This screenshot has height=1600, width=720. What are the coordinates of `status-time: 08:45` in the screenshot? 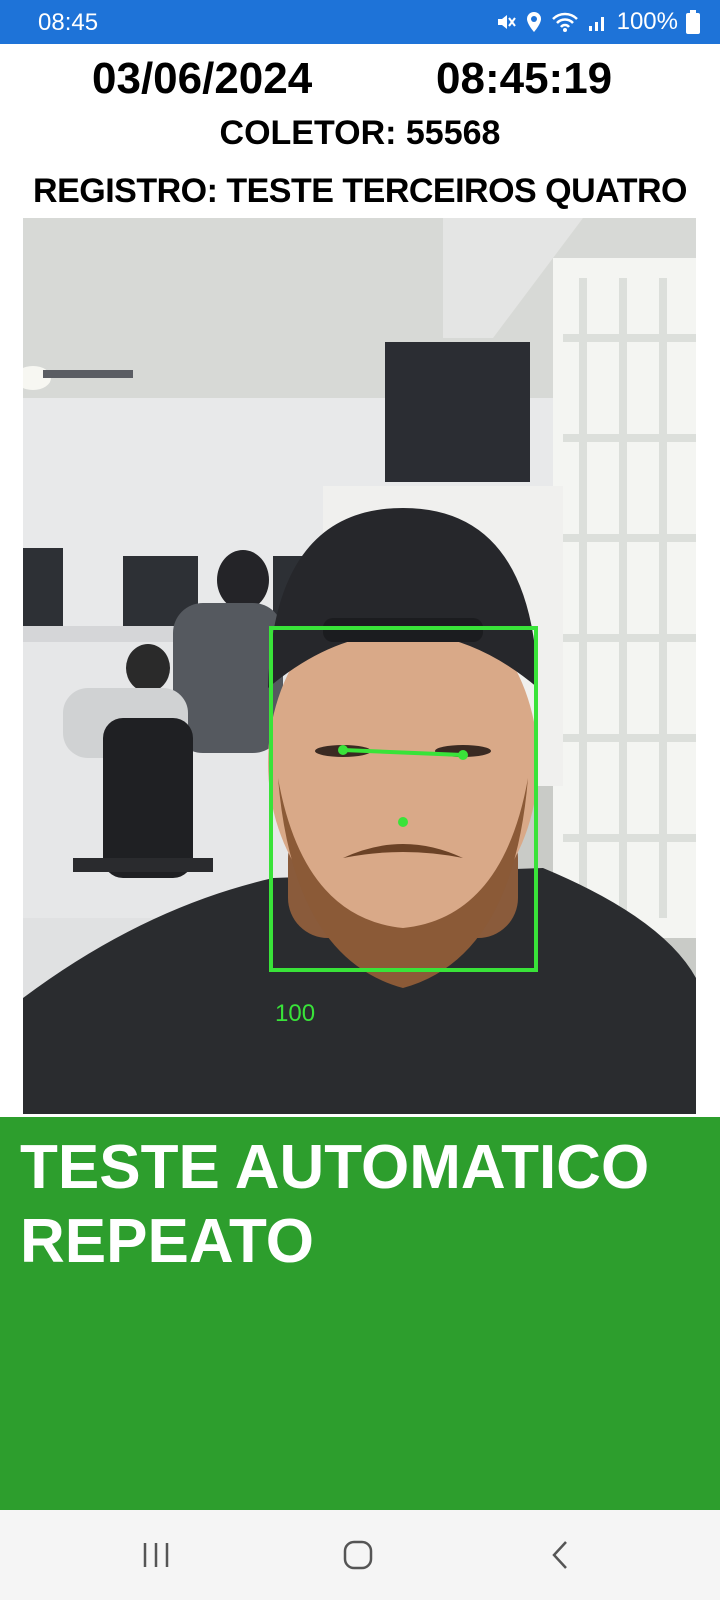 It's located at (68, 22).